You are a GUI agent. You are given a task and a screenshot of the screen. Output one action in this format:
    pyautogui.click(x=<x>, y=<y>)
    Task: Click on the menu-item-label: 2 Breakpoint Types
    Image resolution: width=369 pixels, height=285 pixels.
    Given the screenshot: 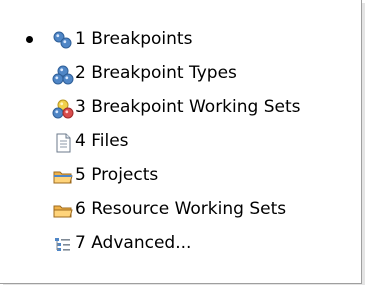 What is the action you would take?
    pyautogui.click(x=156, y=73)
    